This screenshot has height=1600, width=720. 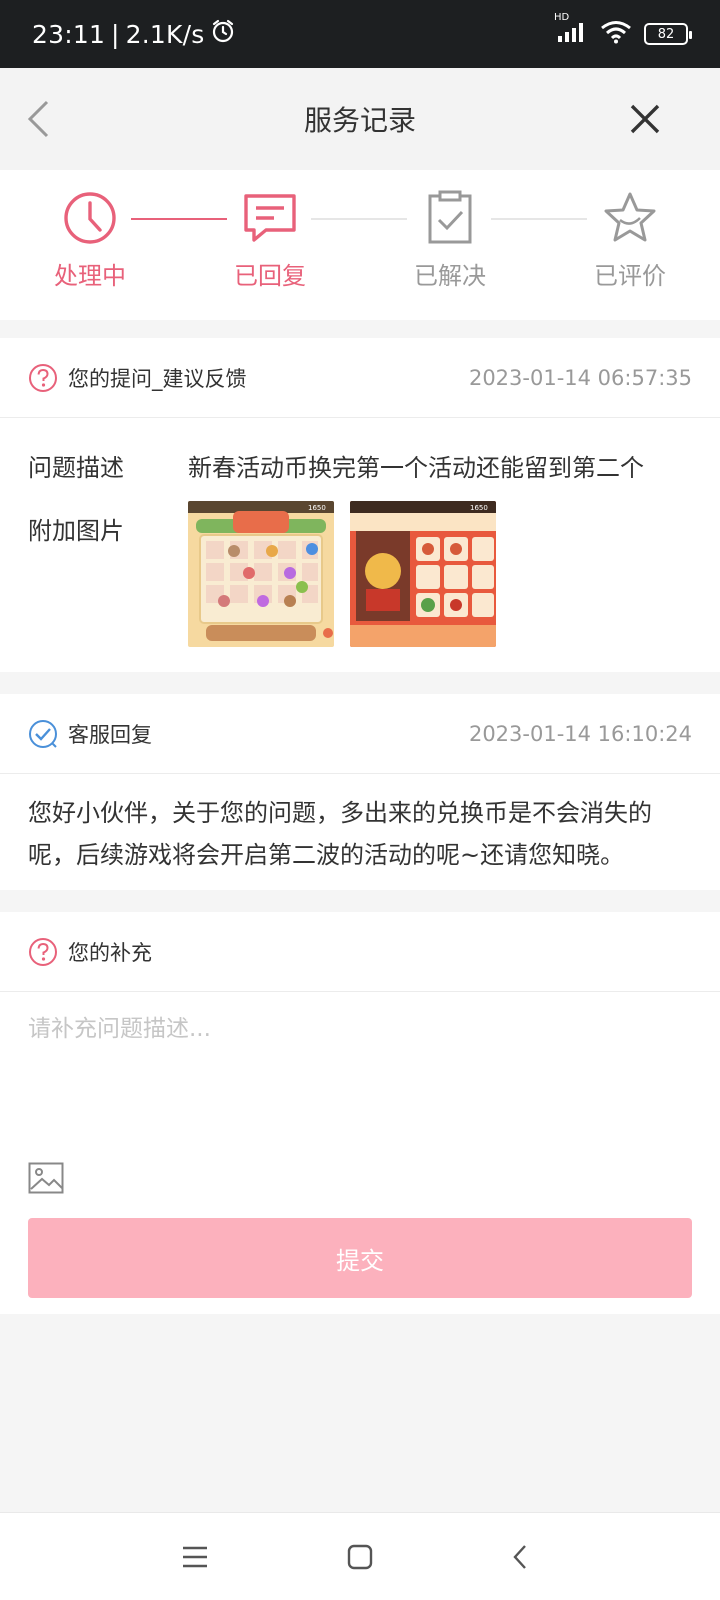 I want to click on image-icon, so click(x=46, y=1178).